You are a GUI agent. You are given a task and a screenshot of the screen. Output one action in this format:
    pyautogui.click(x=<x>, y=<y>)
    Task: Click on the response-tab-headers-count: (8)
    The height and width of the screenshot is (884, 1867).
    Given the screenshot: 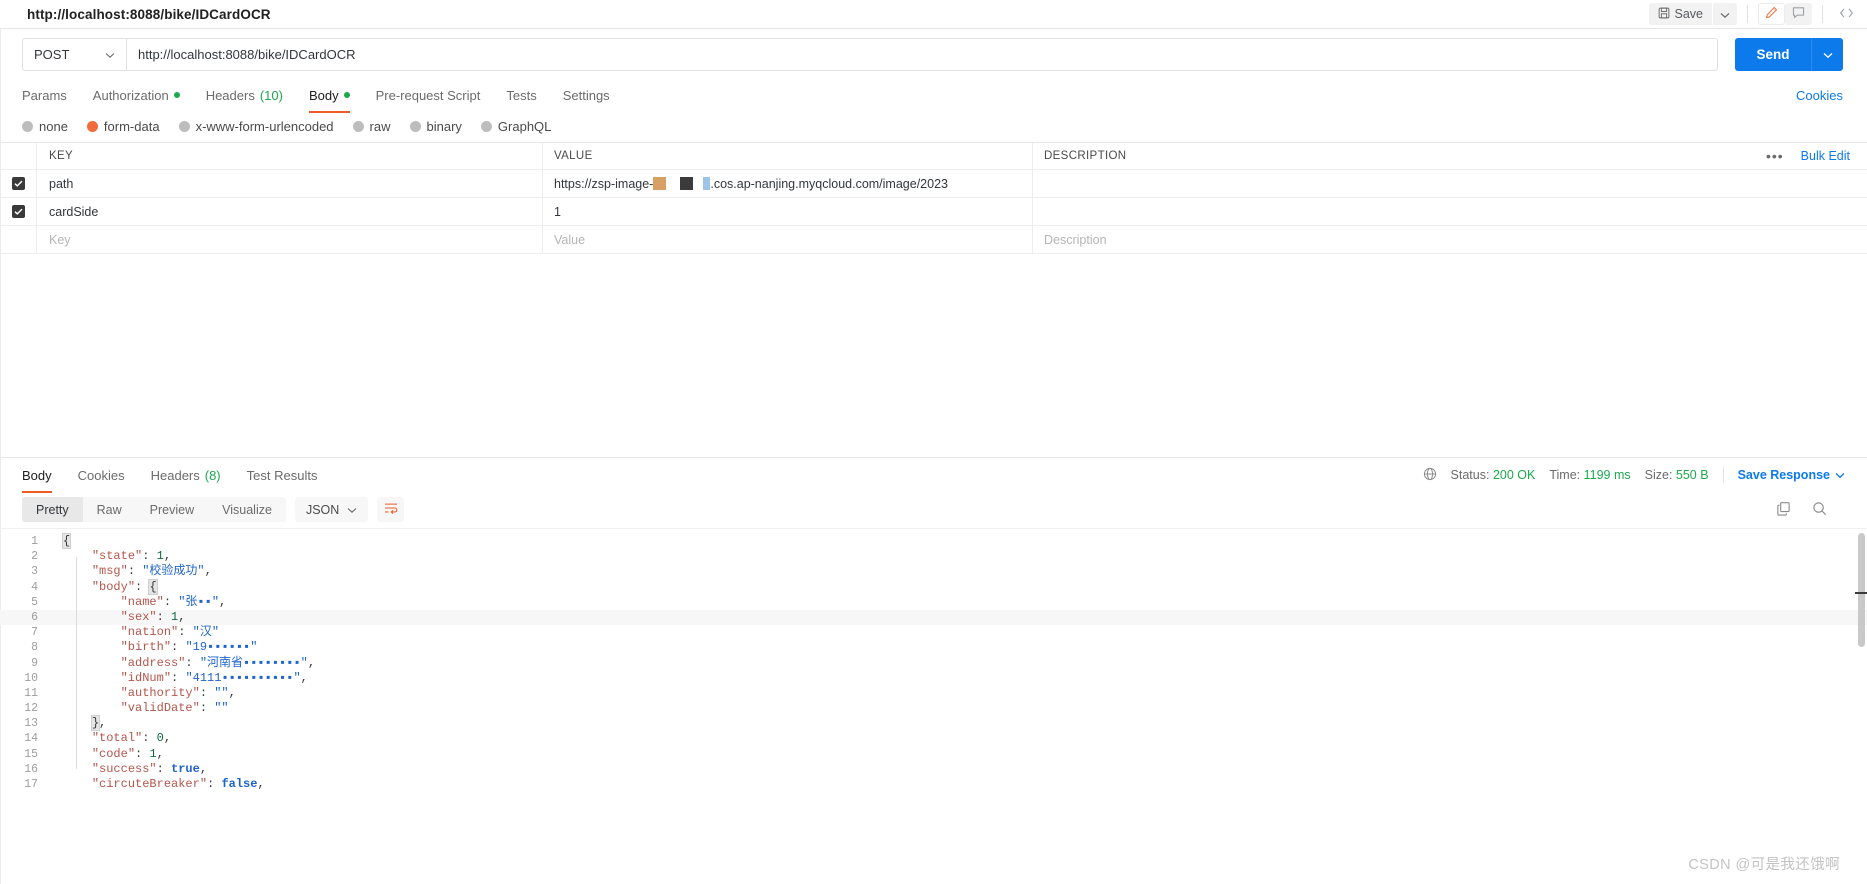 What is the action you would take?
    pyautogui.click(x=212, y=475)
    